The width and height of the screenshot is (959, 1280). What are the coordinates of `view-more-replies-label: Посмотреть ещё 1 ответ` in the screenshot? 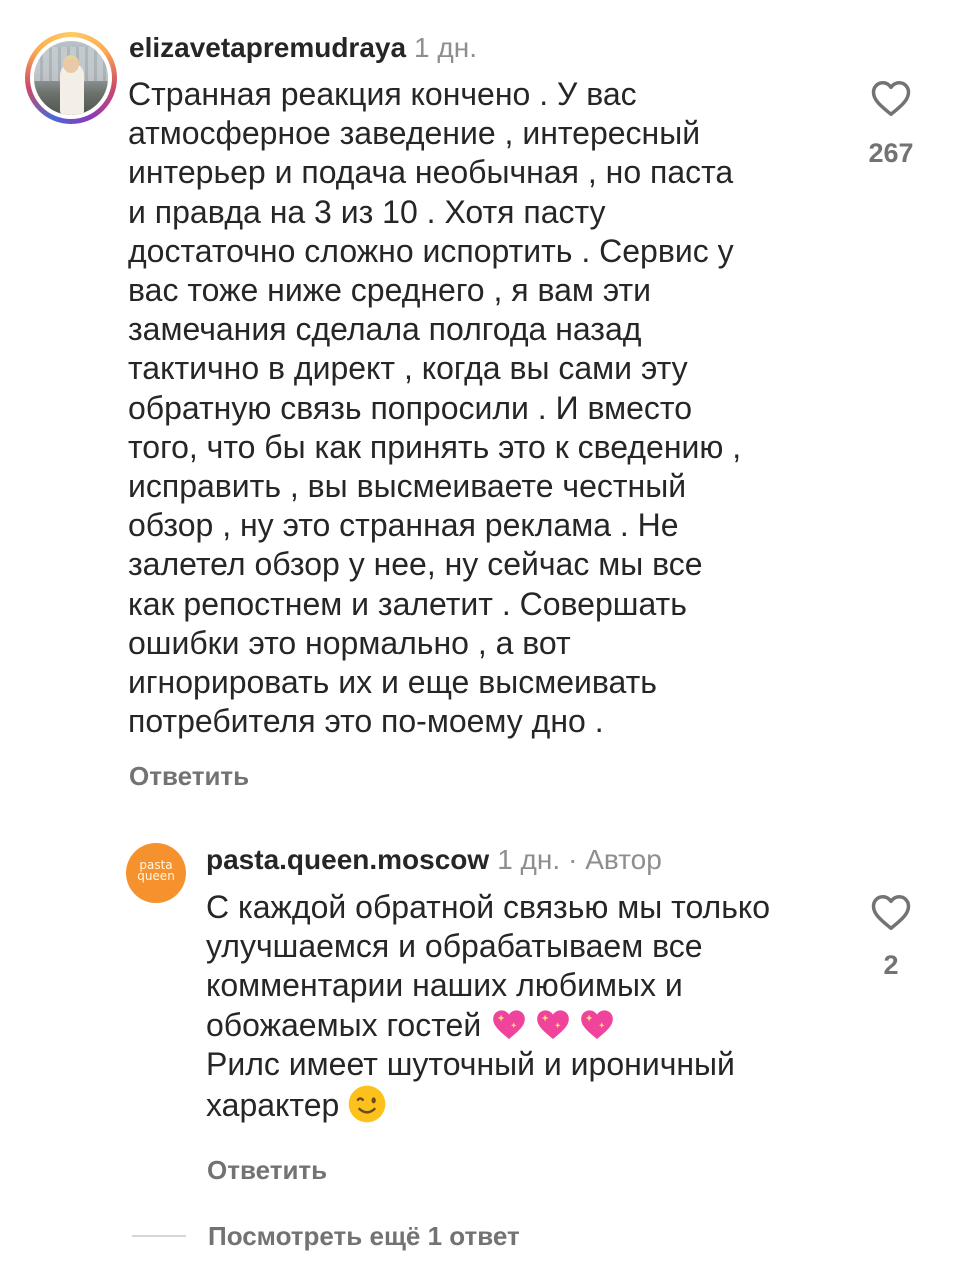 It's located at (364, 1236).